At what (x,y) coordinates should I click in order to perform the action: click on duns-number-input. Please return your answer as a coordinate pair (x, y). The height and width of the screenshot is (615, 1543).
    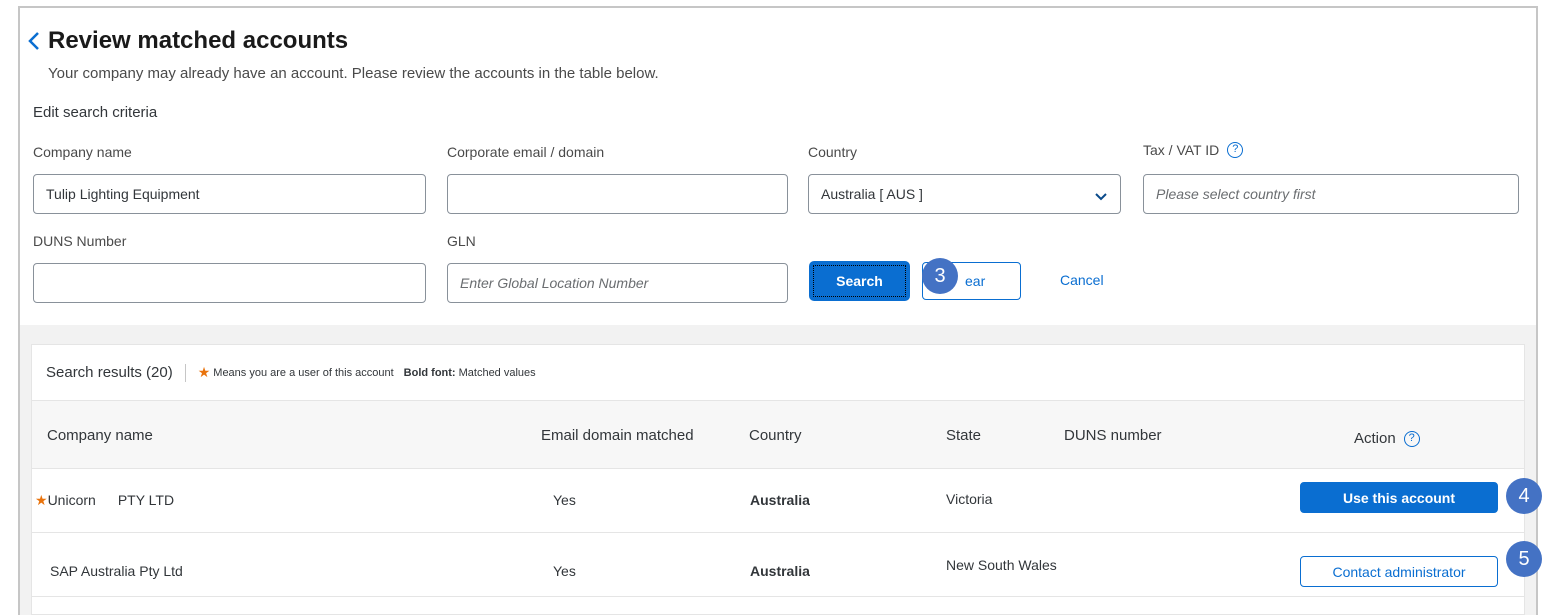
    Looking at the image, I should click on (229, 283).